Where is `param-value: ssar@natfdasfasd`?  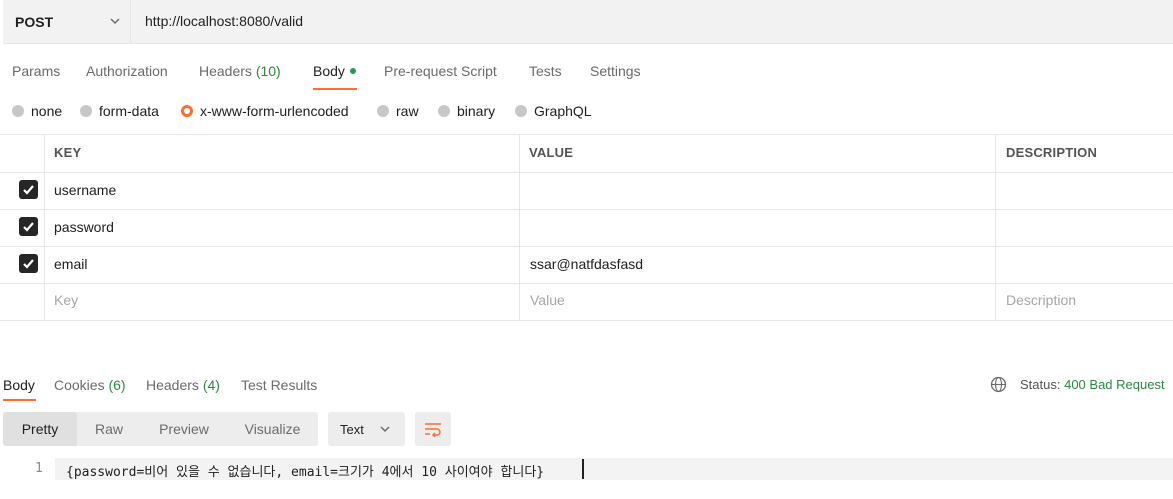 param-value: ssar@natfdasfasd is located at coordinates (586, 264).